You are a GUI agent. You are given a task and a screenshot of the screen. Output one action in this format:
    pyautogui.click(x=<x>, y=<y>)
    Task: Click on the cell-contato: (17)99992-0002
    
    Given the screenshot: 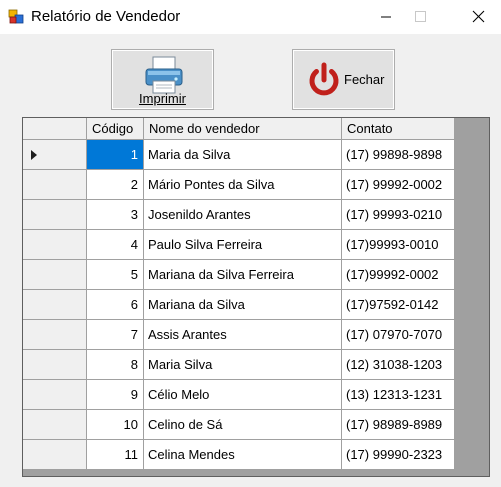 What is the action you would take?
    pyautogui.click(x=398, y=274)
    